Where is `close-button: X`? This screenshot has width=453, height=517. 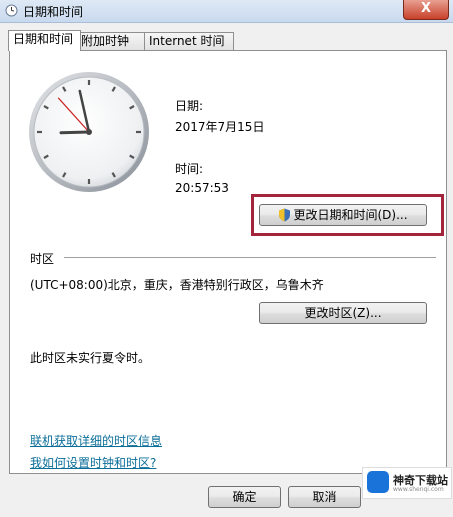
close-button: X is located at coordinates (426, 10).